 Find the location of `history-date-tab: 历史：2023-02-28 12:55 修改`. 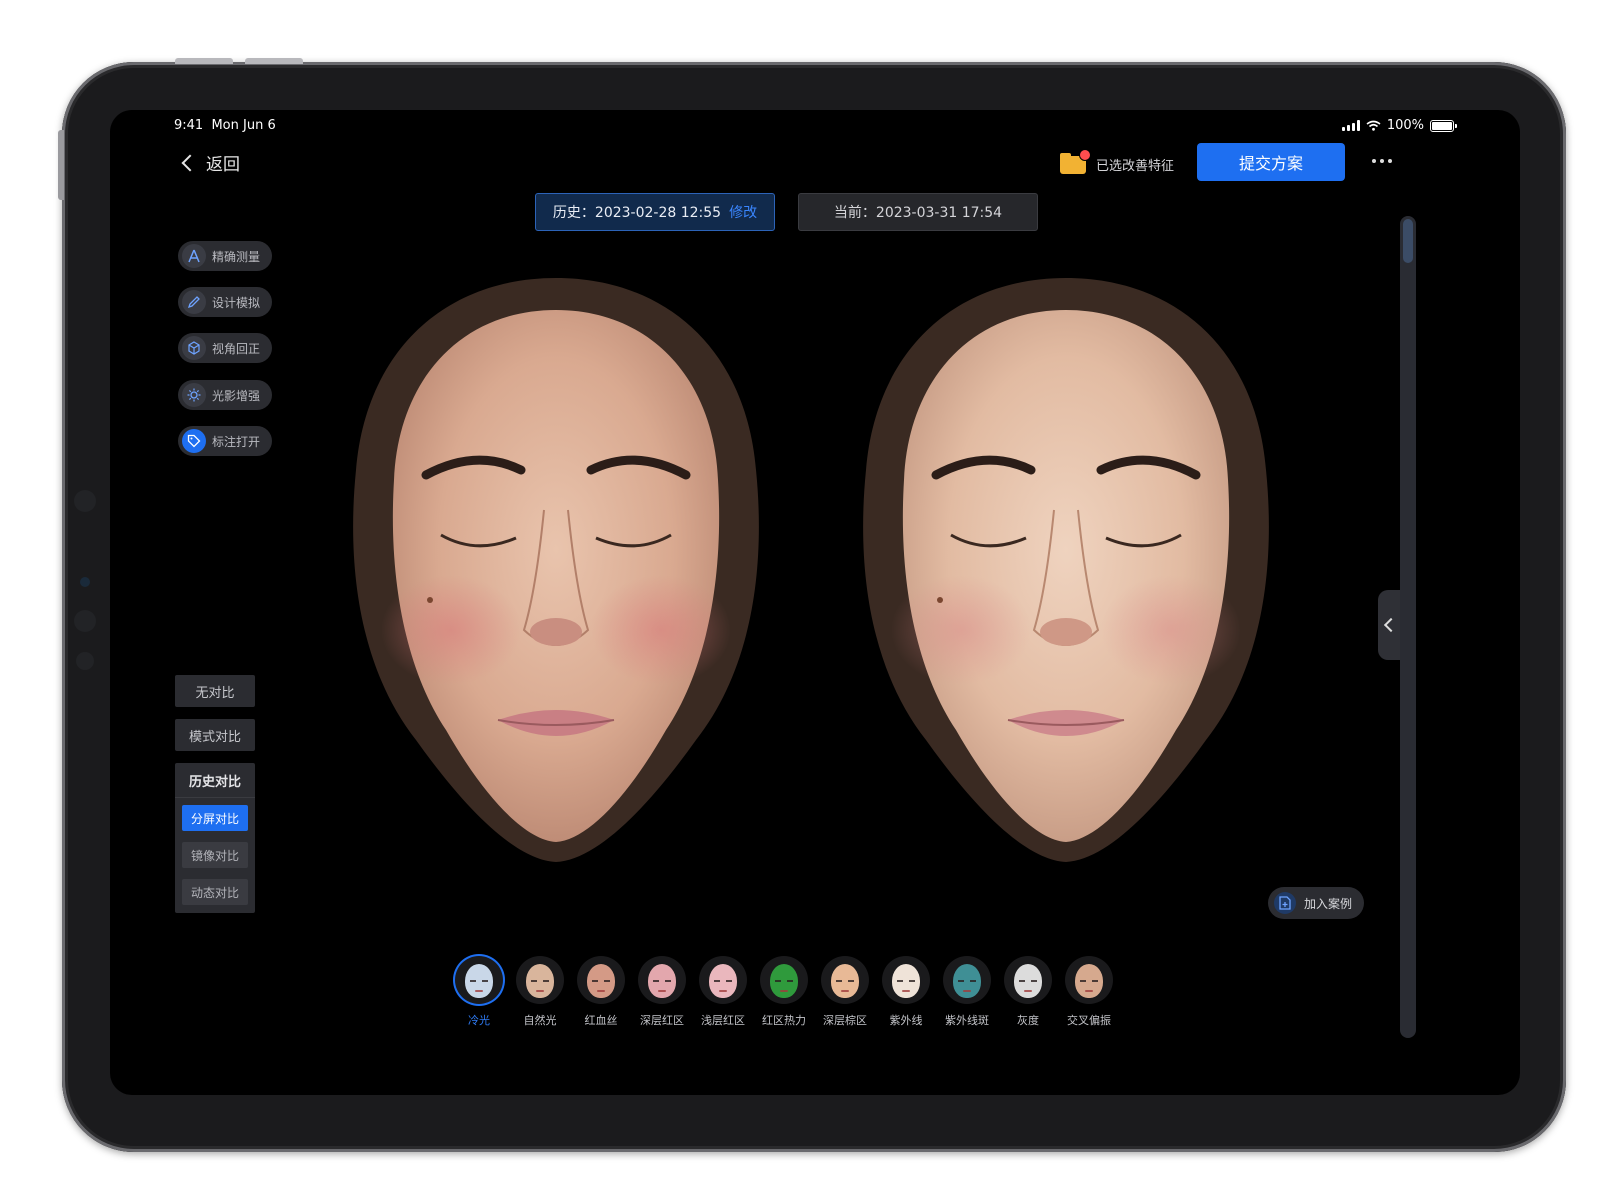

history-date-tab: 历史：2023-02-28 12:55 修改 is located at coordinates (655, 212).